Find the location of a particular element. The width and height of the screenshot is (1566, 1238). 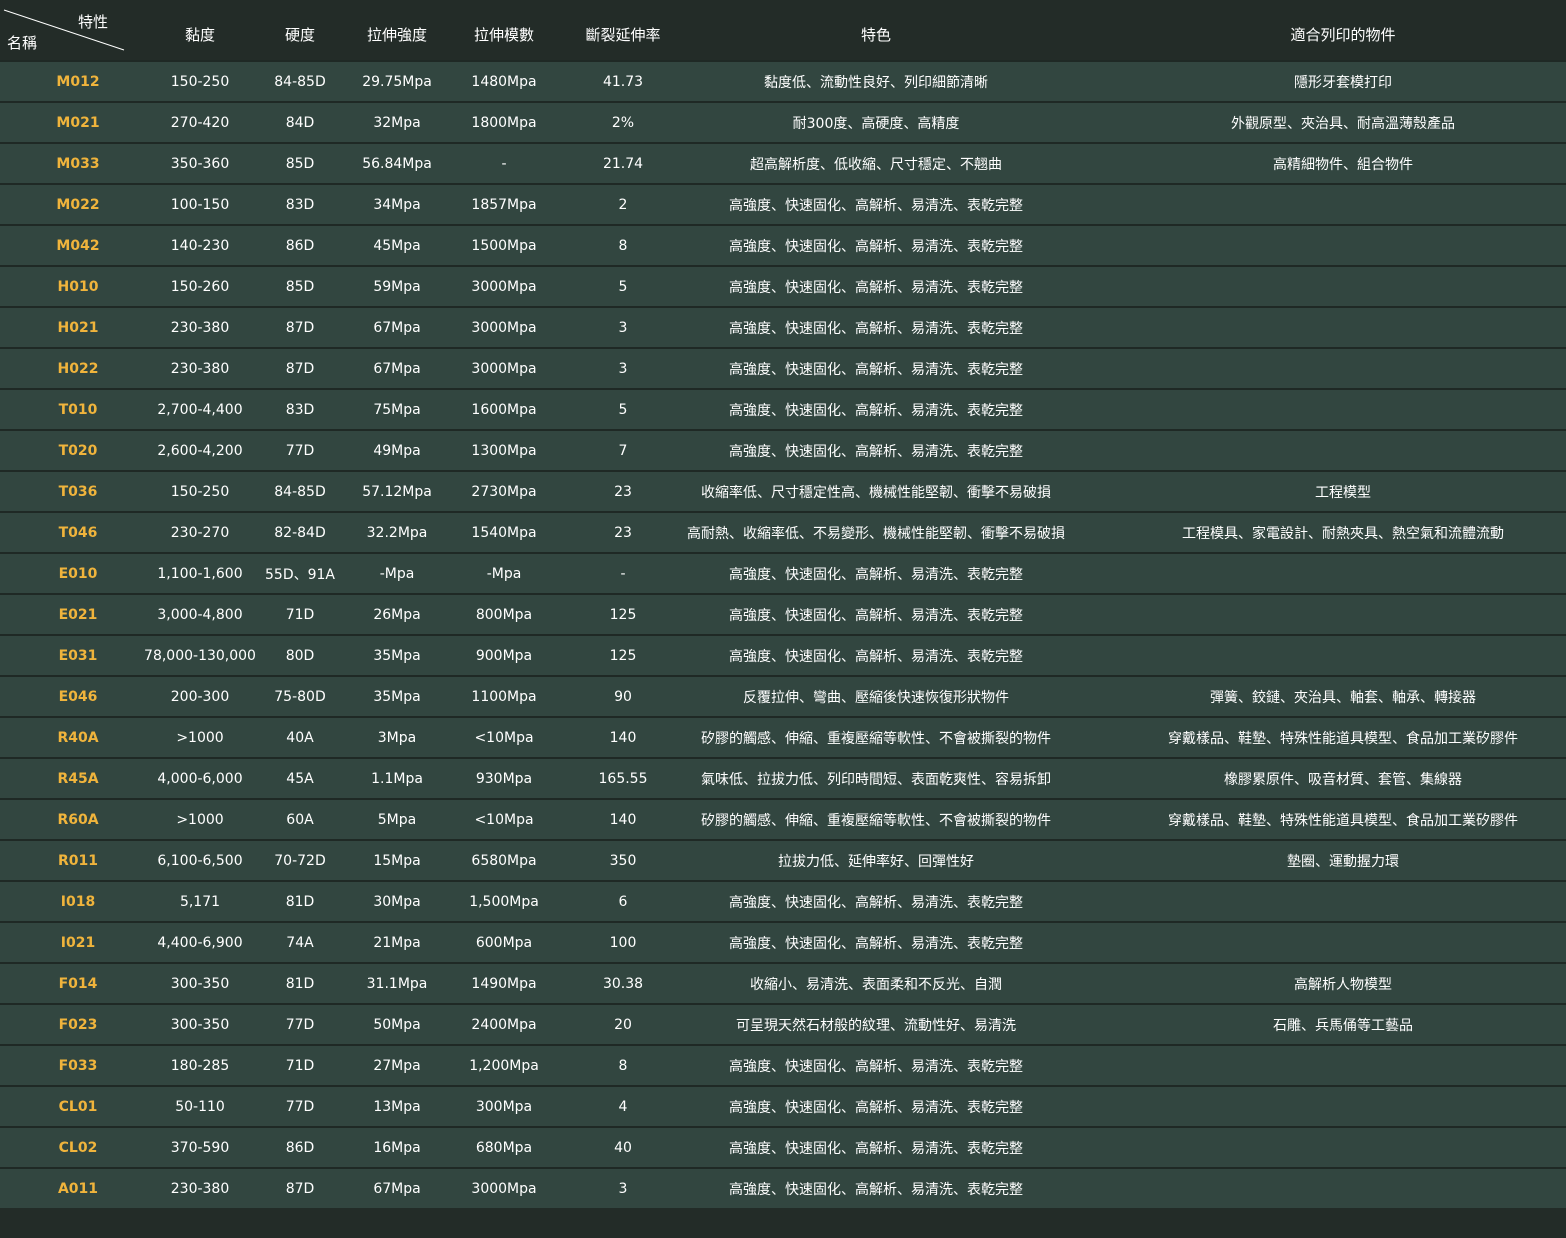

cell-suitable-objects: 石雕、兵馬俑等工藝品 is located at coordinates (1343, 1025).